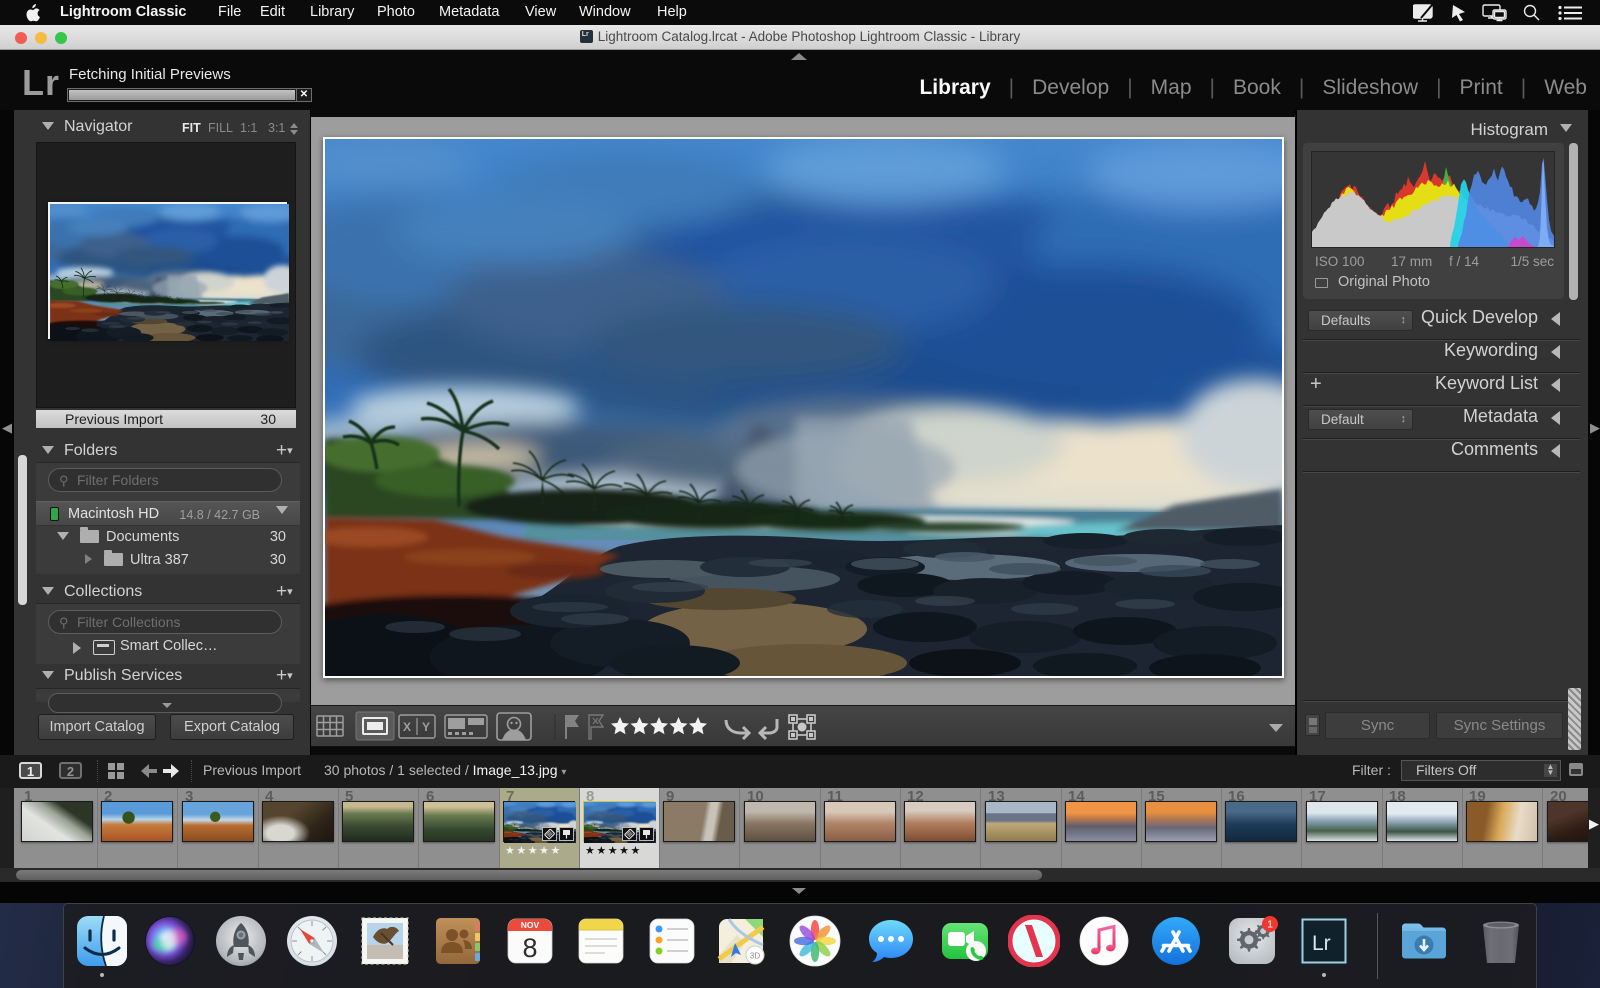 The height and width of the screenshot is (988, 1600). What do you see at coordinates (530, 925) in the screenshot?
I see `svg-text: NOV` at bounding box center [530, 925].